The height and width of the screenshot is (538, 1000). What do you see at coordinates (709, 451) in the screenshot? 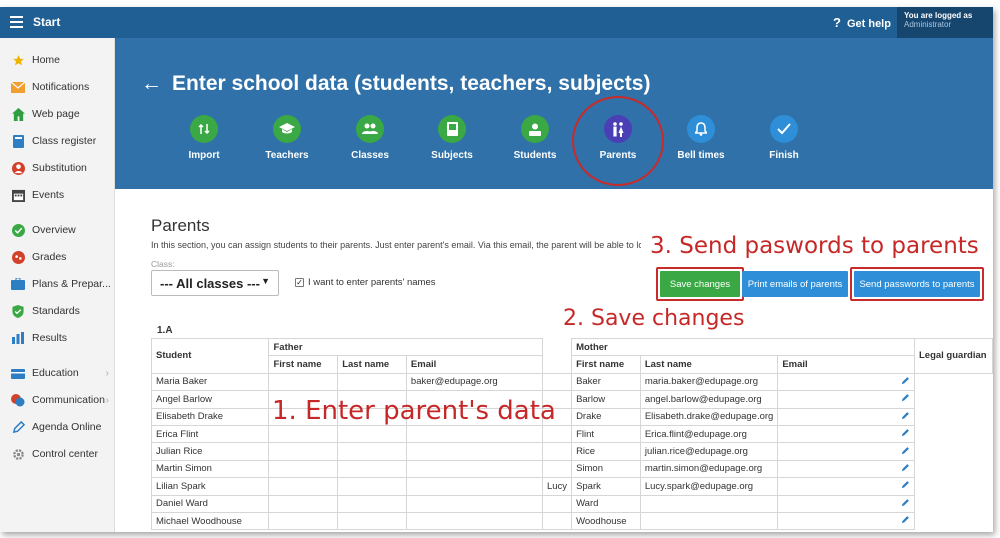
I see `mother-email-cell: julian.rice@edupage.org` at bounding box center [709, 451].